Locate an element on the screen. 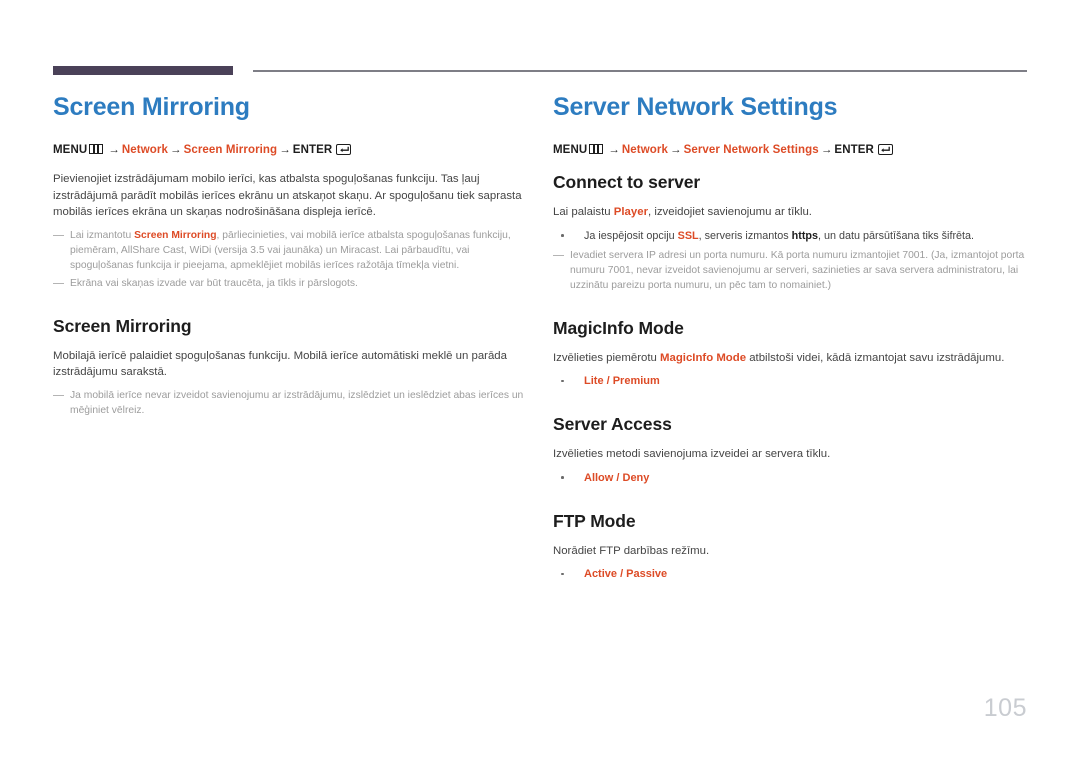 Image resolution: width=1080 pixels, height=763 pixels. header-rule is located at coordinates (540, 70).